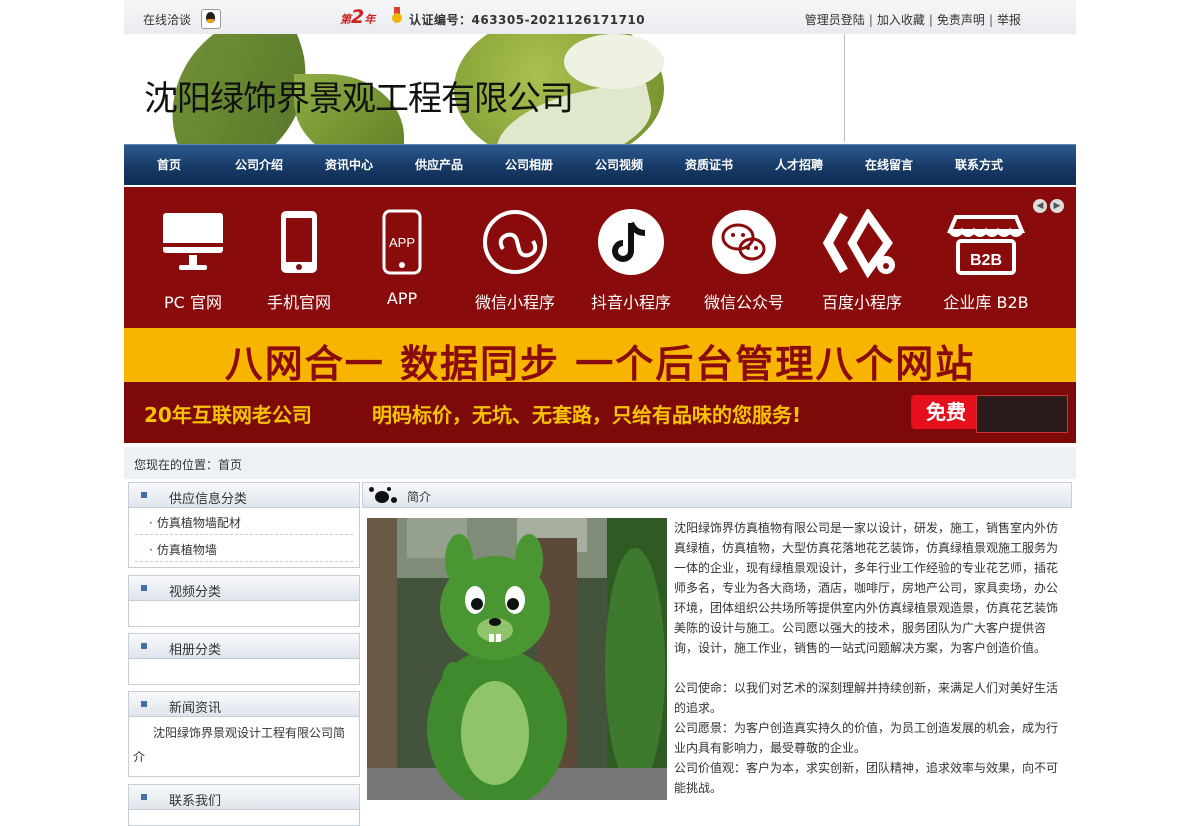 The width and height of the screenshot is (1200, 826). Describe the element at coordinates (986, 245) in the screenshot. I see `b2b-store-icon: B2B` at that location.